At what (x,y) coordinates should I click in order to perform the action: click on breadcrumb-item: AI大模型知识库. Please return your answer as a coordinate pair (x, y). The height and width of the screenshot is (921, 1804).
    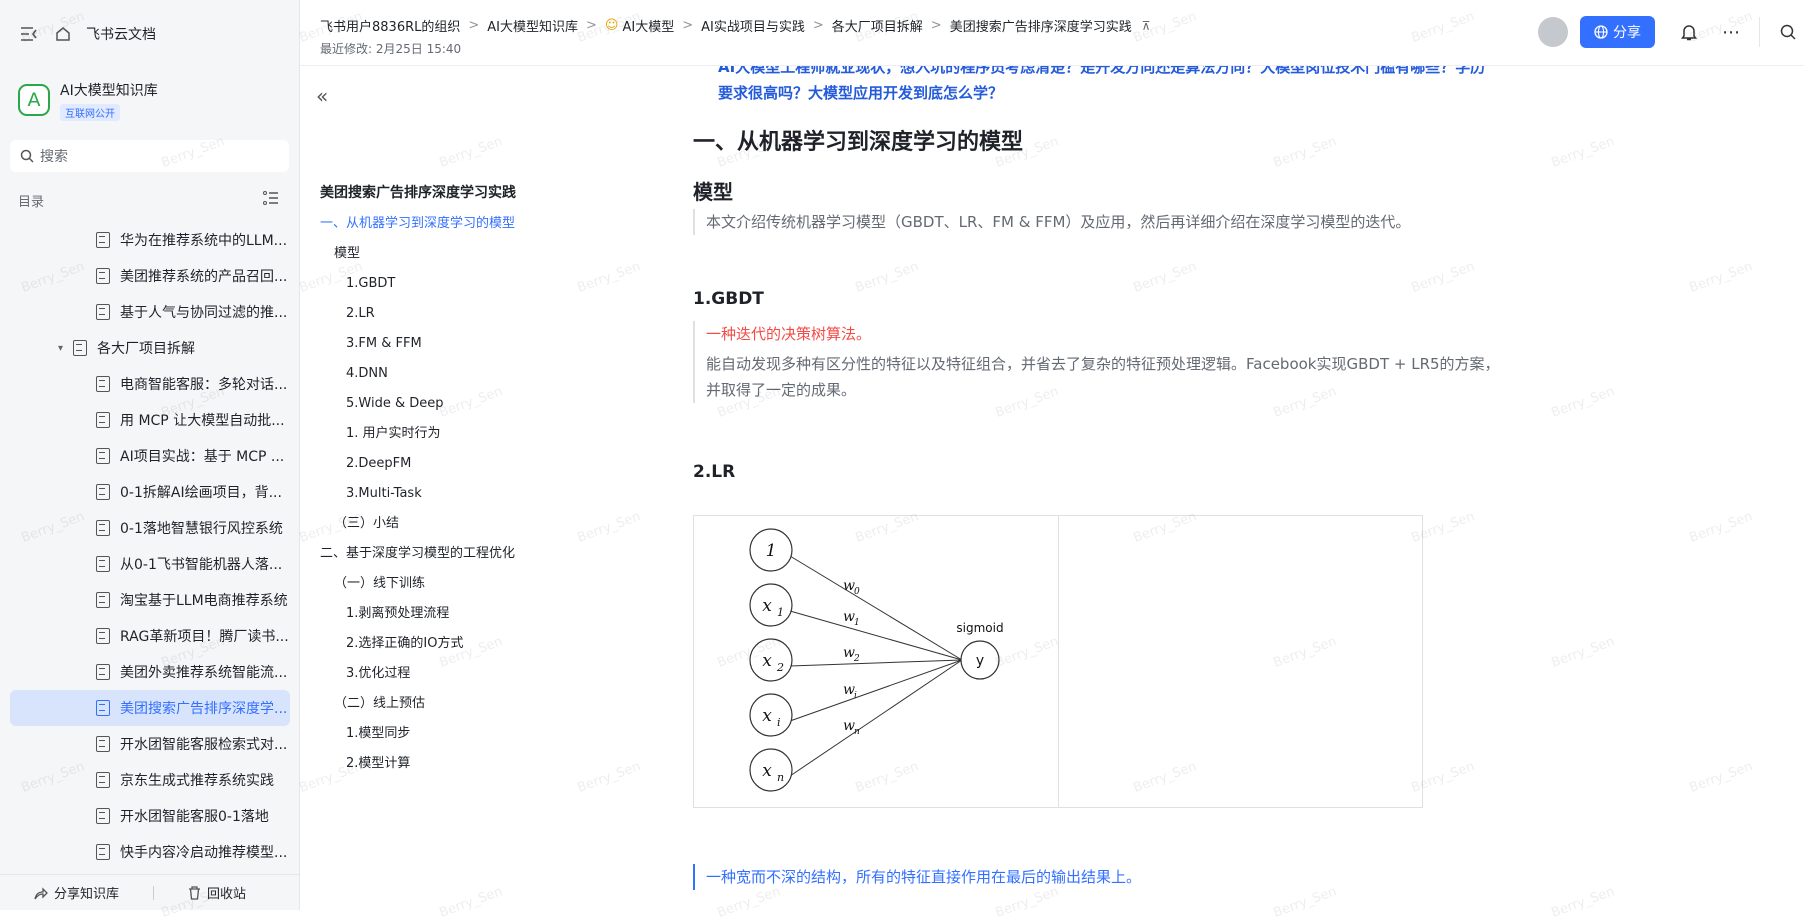
    Looking at the image, I should click on (532, 25).